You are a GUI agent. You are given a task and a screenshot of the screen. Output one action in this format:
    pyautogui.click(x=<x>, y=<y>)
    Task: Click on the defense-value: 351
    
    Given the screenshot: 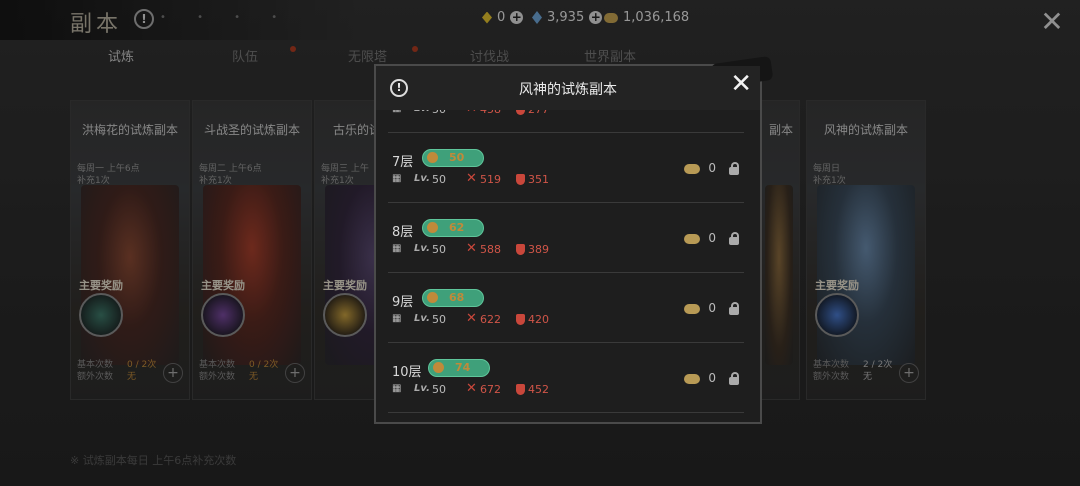 What is the action you would take?
    pyautogui.click(x=538, y=179)
    